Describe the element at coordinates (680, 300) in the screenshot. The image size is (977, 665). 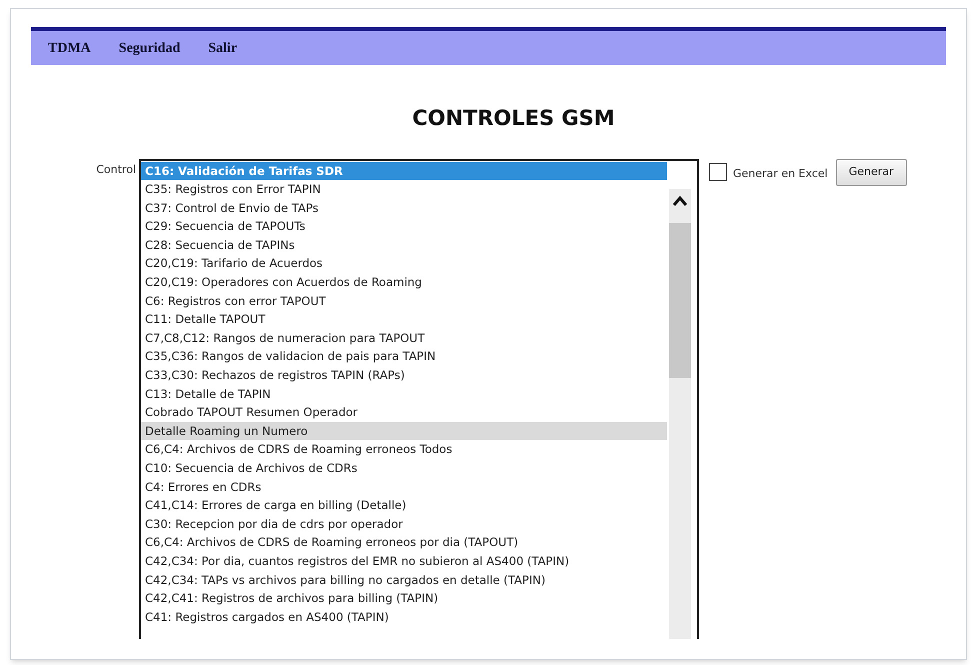
I see `scrollbar-thumb` at that location.